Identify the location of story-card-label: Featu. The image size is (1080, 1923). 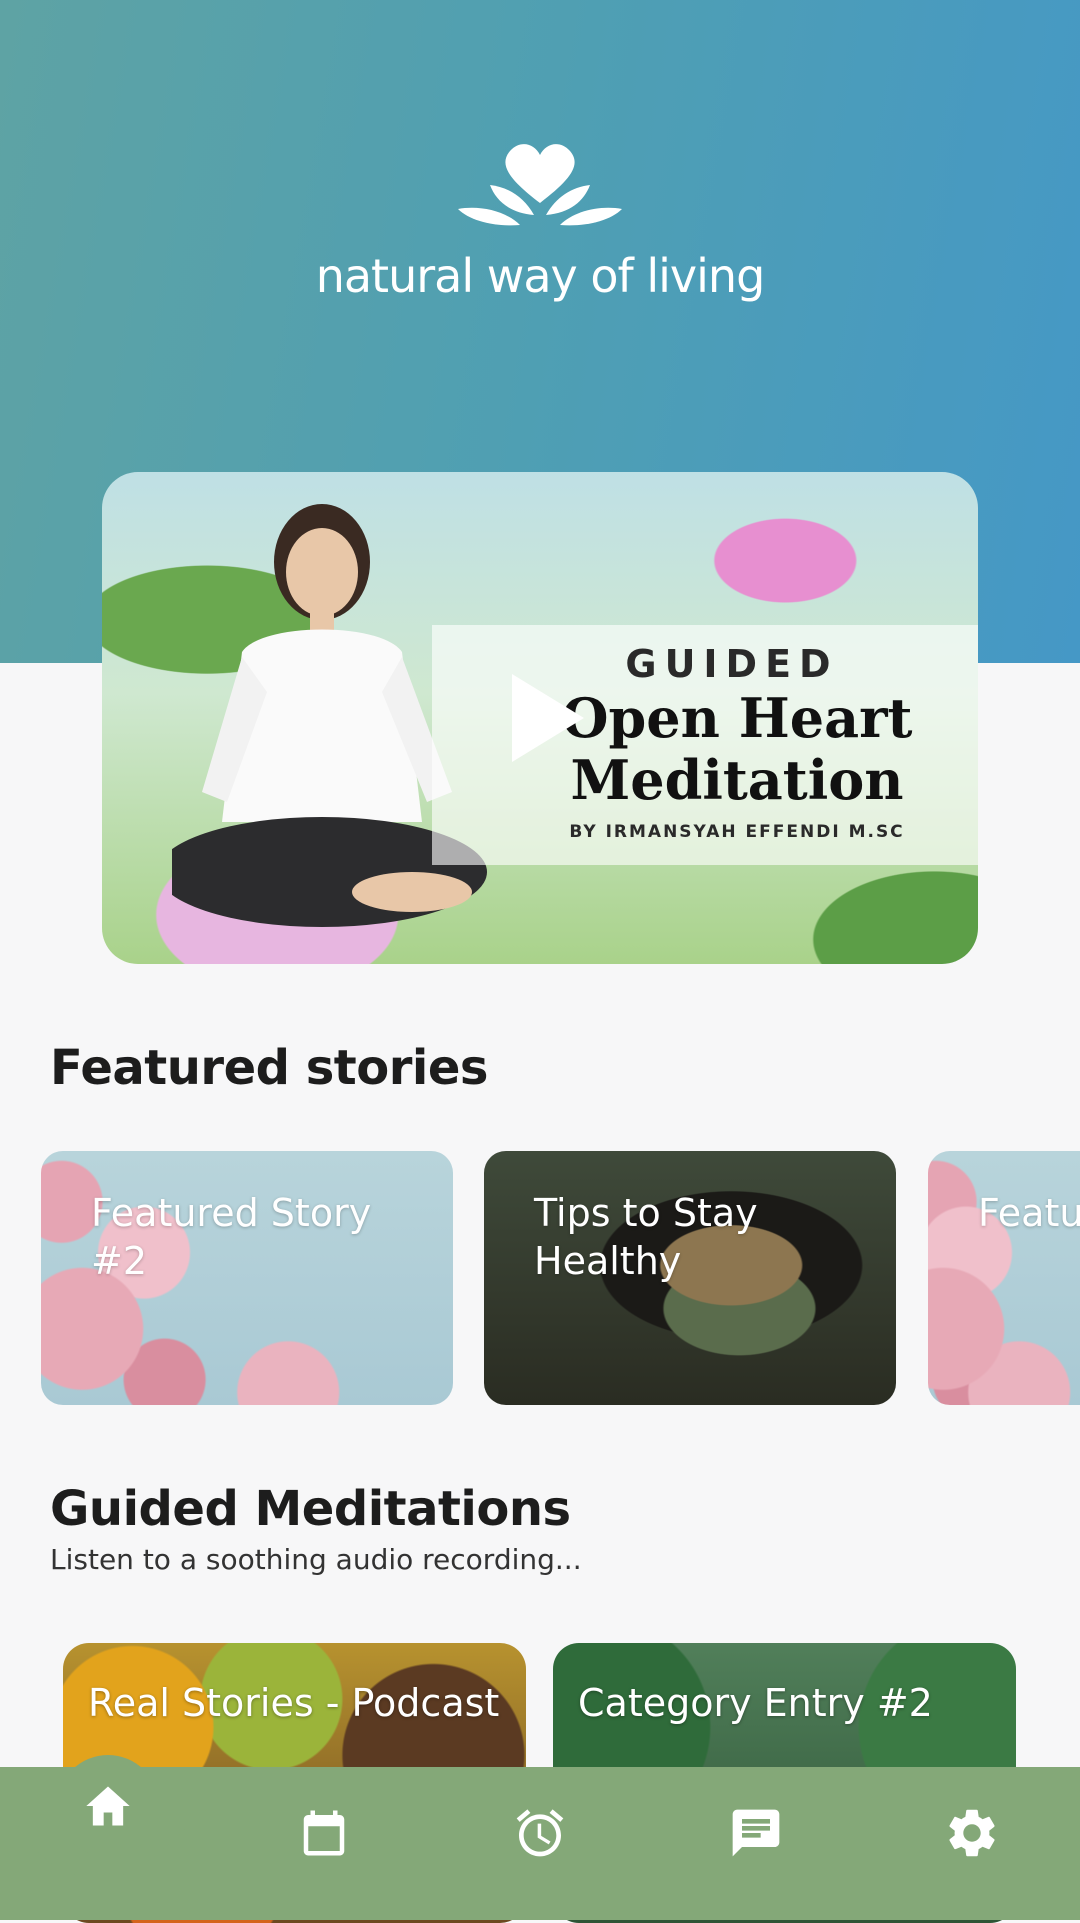
(1029, 1213).